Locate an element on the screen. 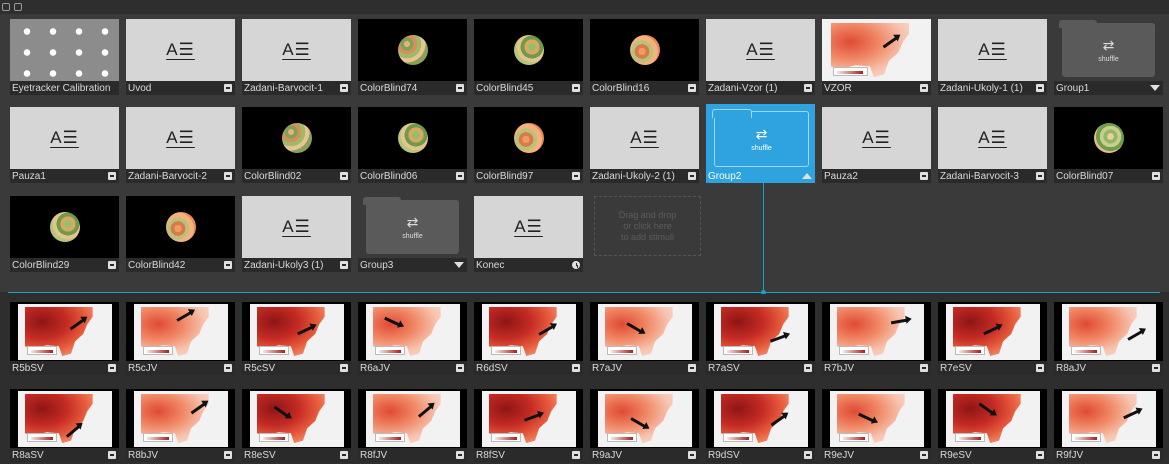 The height and width of the screenshot is (464, 1169). group-item-r9esv: R9eSV is located at coordinates (992, 425).